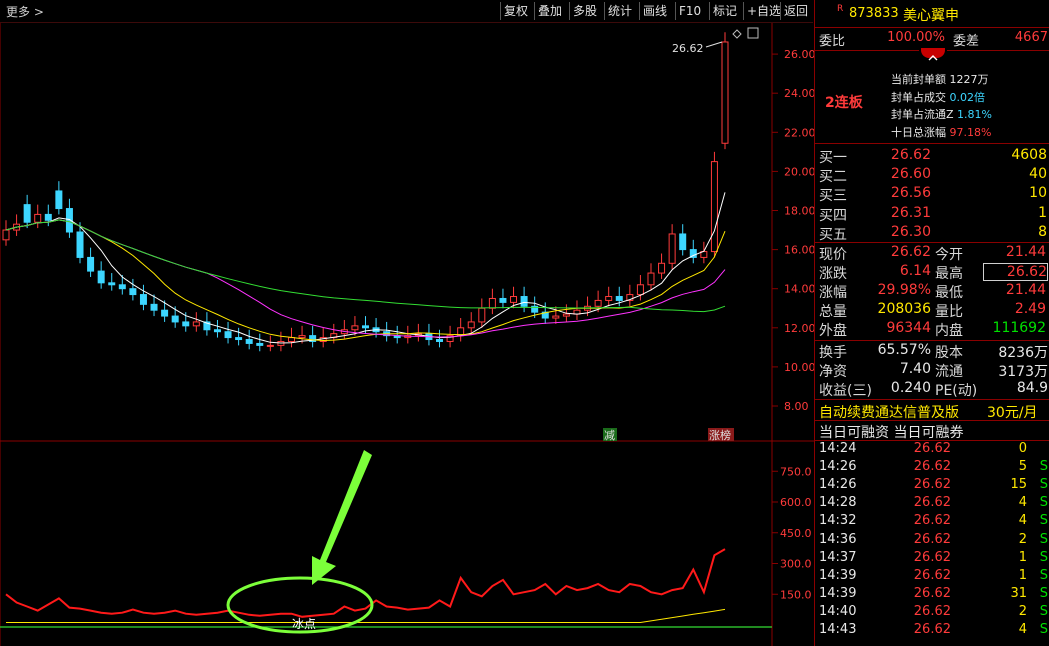  What do you see at coordinates (1012, 412) in the screenshot?
I see `promo-price: 30元/月` at bounding box center [1012, 412].